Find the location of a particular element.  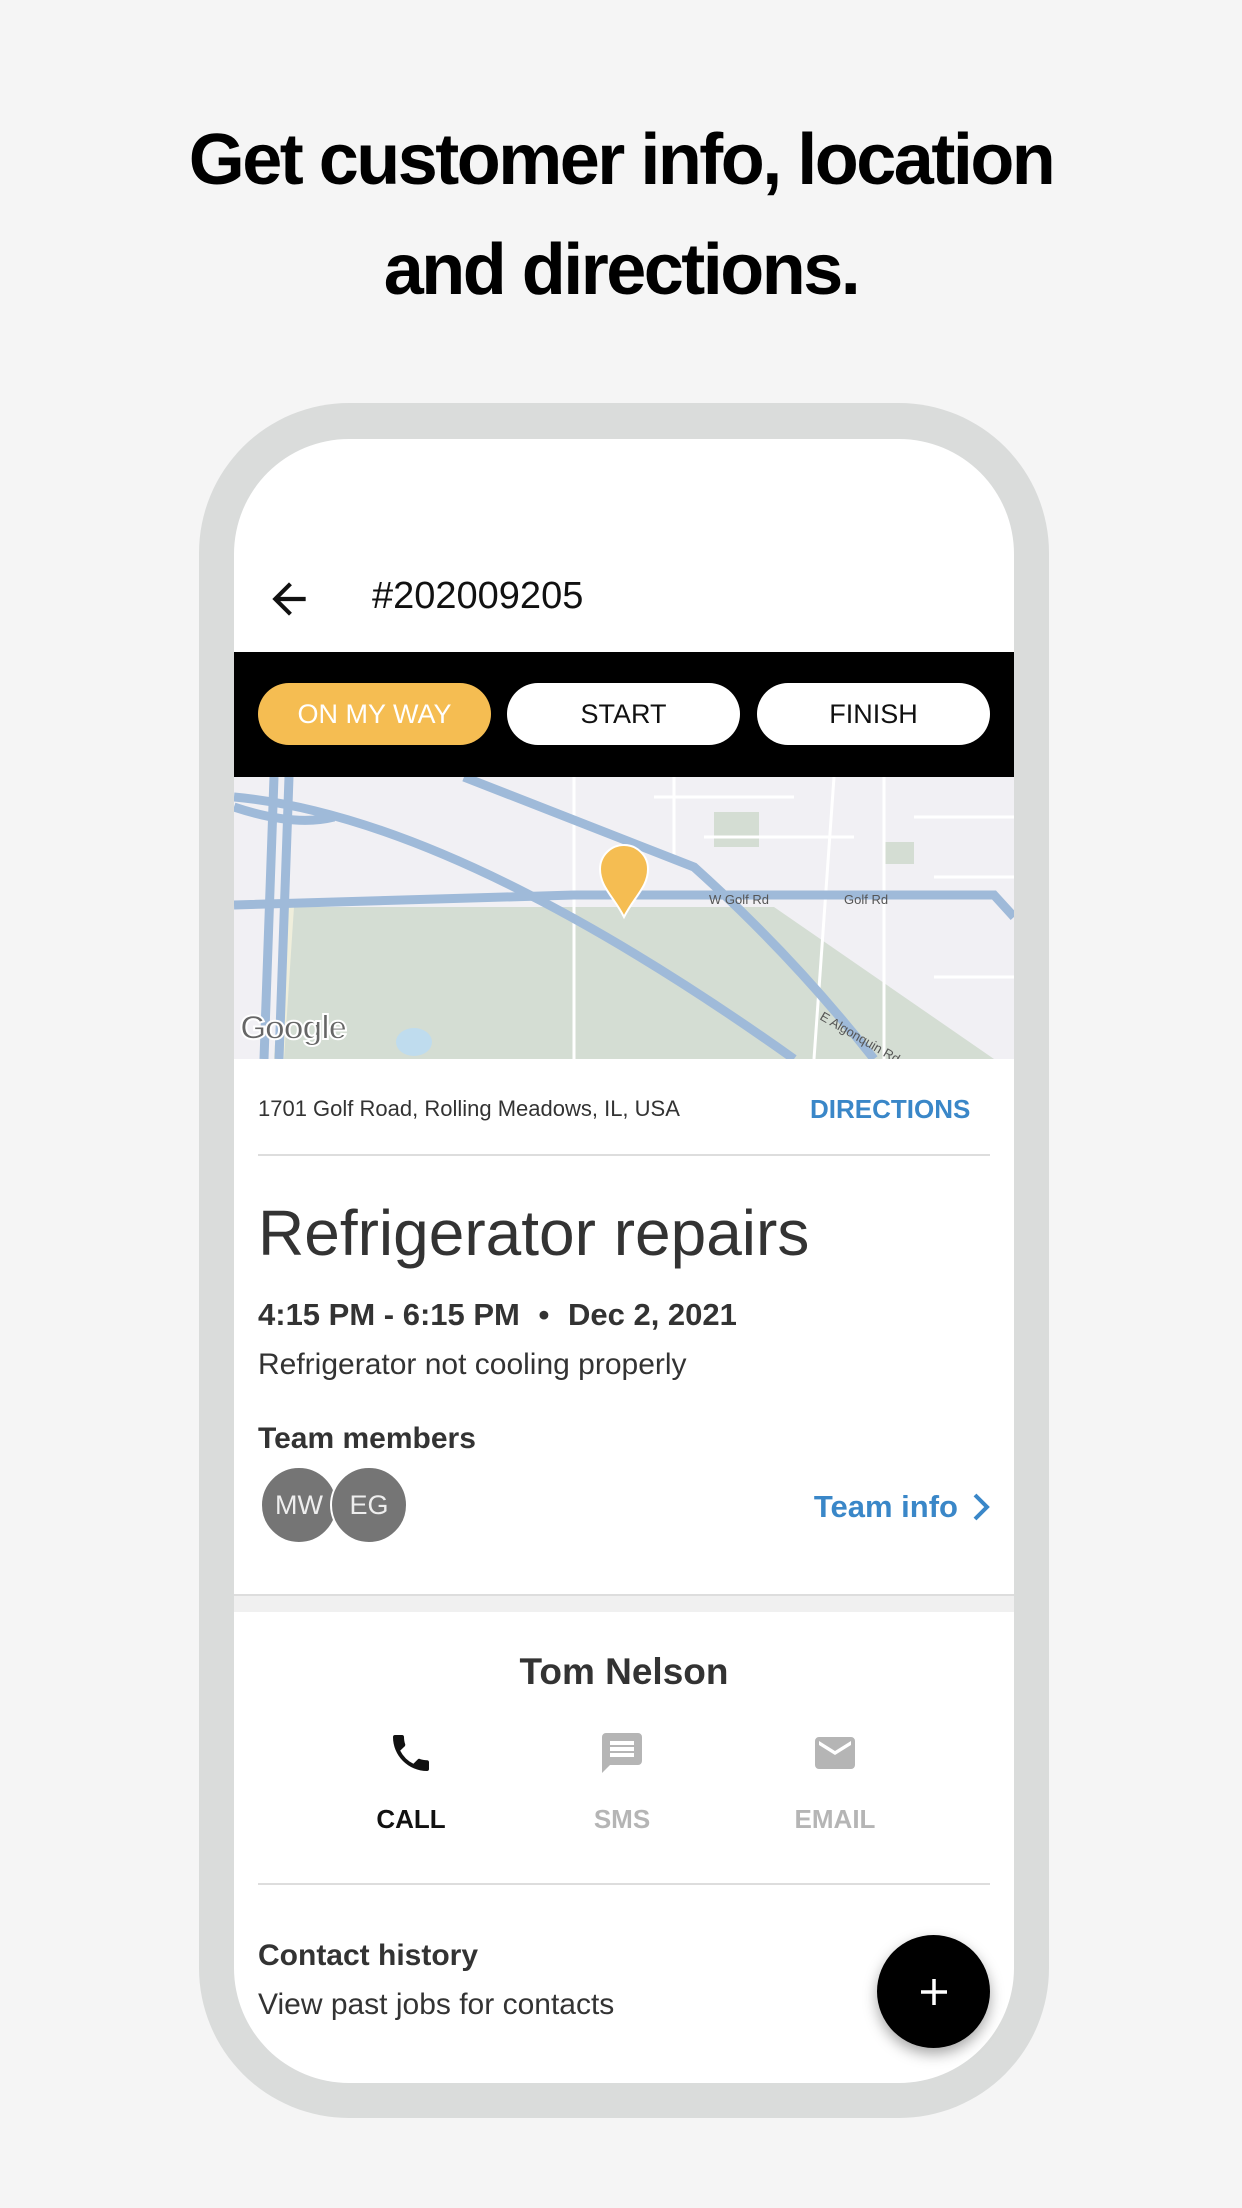

sms-button: SMS is located at coordinates (622, 1782).